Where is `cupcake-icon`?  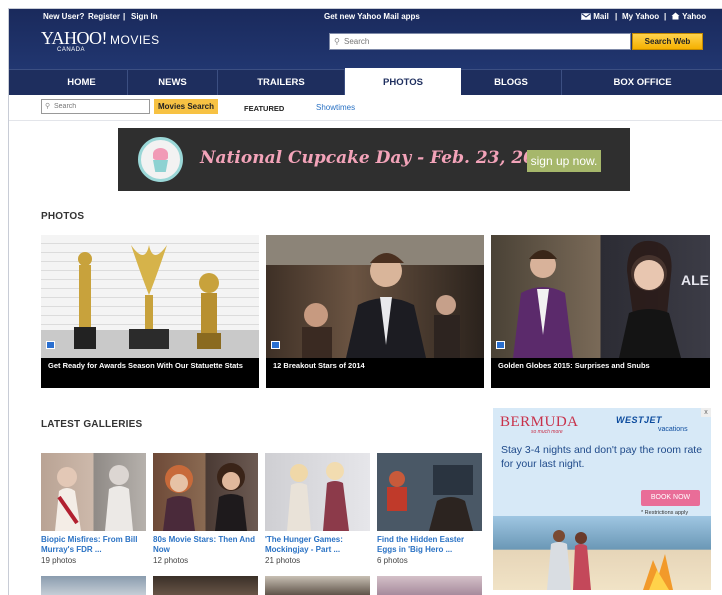
cupcake-icon is located at coordinates (160, 159).